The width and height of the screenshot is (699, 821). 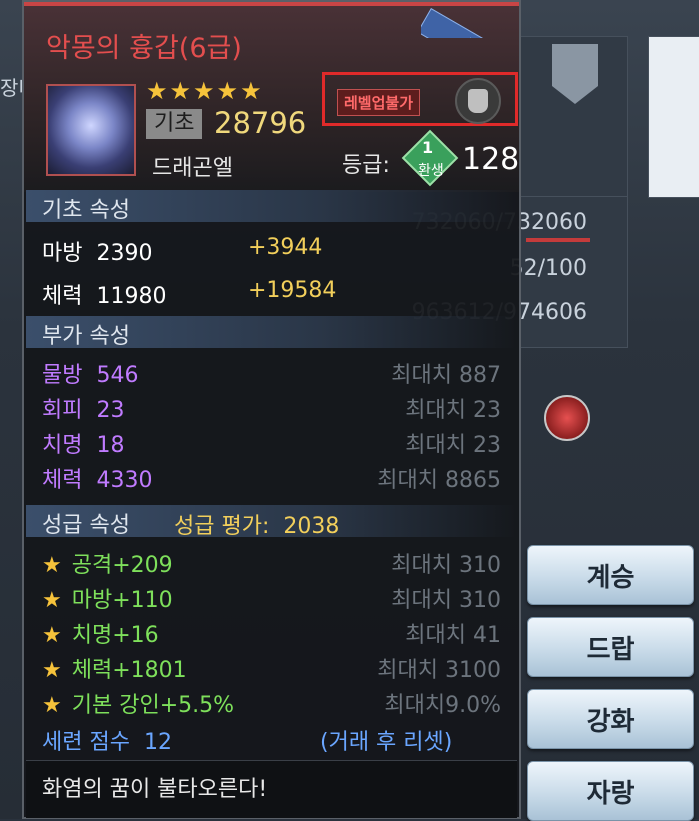 What do you see at coordinates (155, 789) in the screenshot?
I see `flavor-text: 화염의 꿈이 불타오른다!` at bounding box center [155, 789].